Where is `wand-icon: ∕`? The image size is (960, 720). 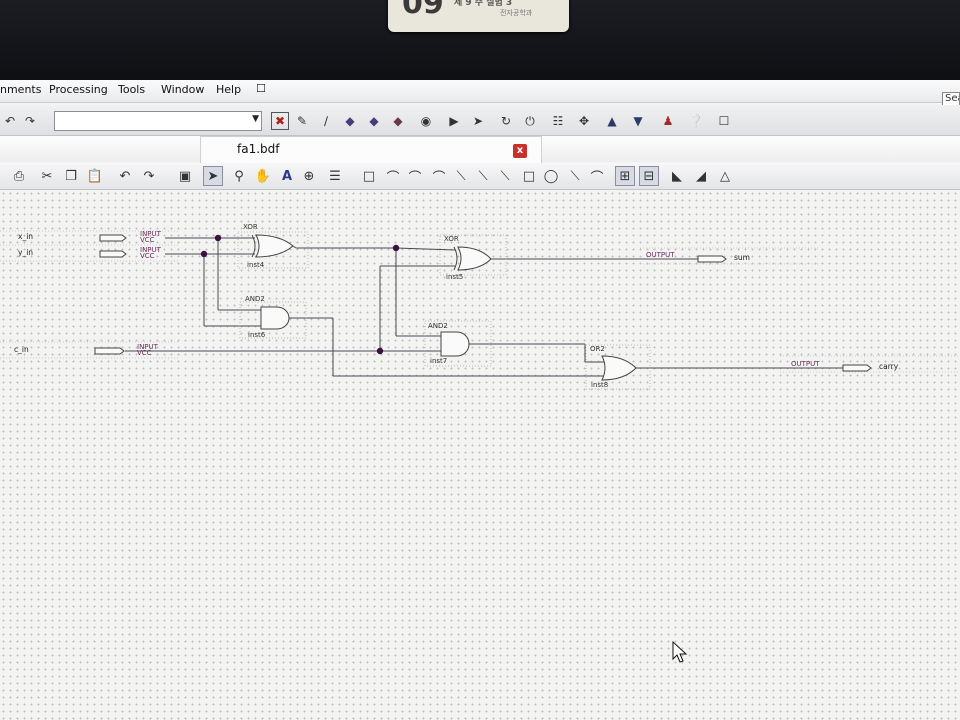 wand-icon: ∕ is located at coordinates (326, 121).